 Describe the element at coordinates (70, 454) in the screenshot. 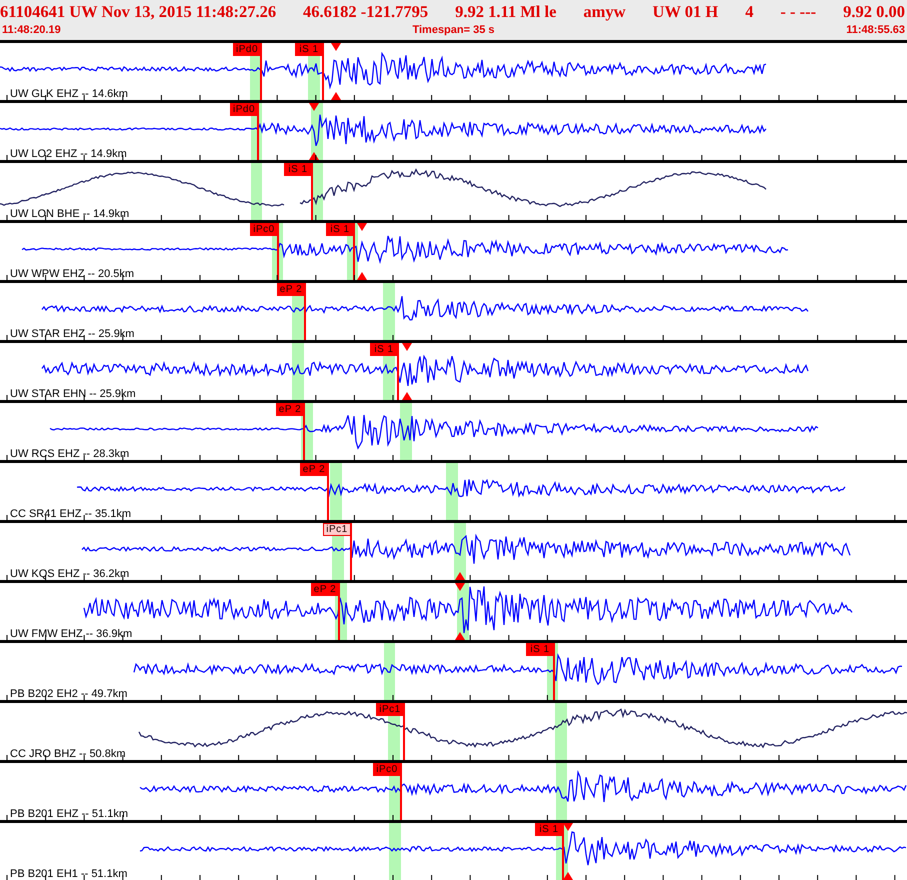

I see `station-label: UW RCS EHZ -- 28.3km` at that location.